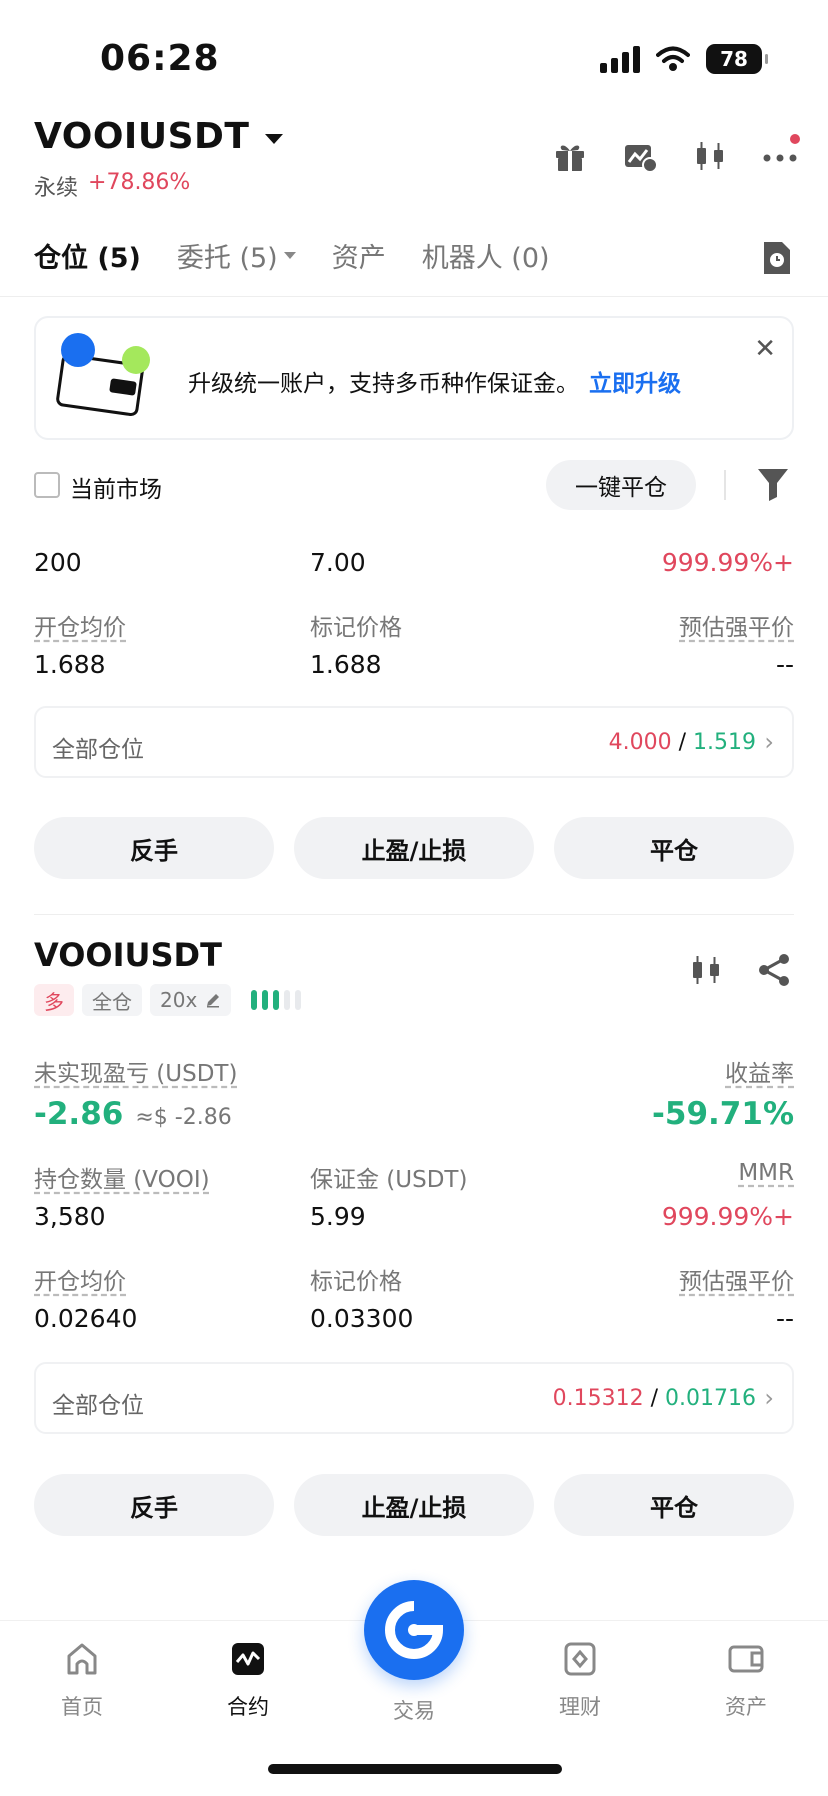  What do you see at coordinates (56, 188) in the screenshot?
I see `contract-type: 永续` at bounding box center [56, 188].